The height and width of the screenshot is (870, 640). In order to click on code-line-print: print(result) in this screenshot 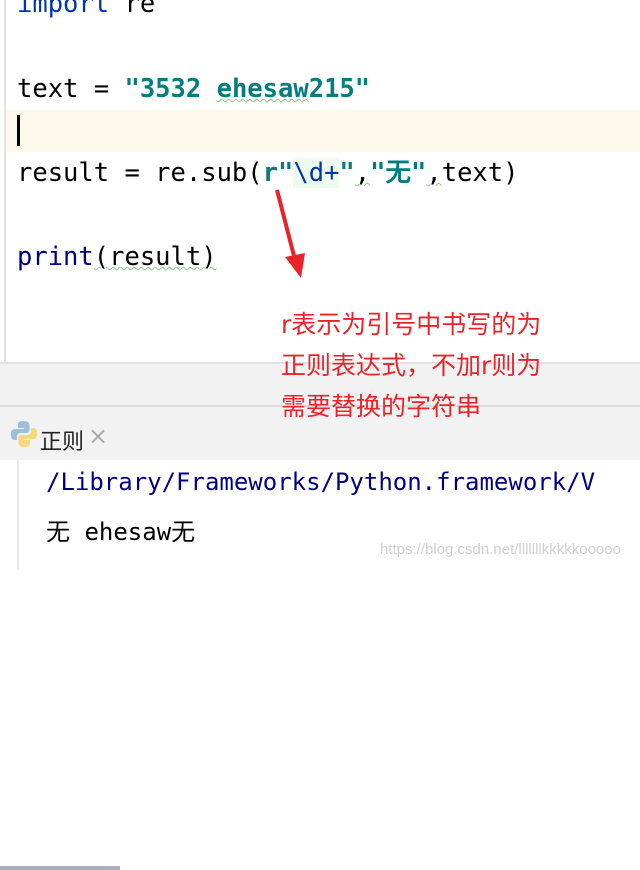, I will do `click(117, 257)`.